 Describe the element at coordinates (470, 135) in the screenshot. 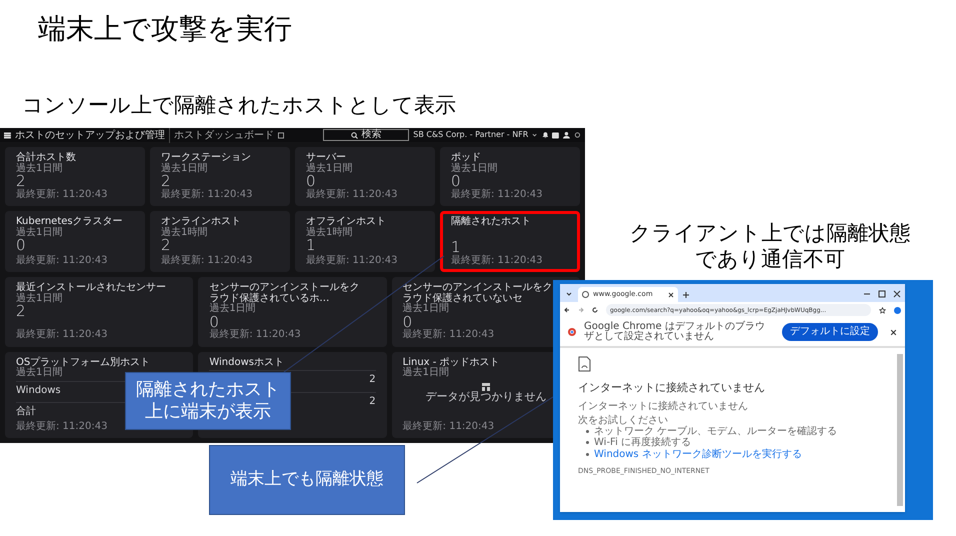

I see `account-name: SB C&S Corp. - Partner - NFR` at that location.